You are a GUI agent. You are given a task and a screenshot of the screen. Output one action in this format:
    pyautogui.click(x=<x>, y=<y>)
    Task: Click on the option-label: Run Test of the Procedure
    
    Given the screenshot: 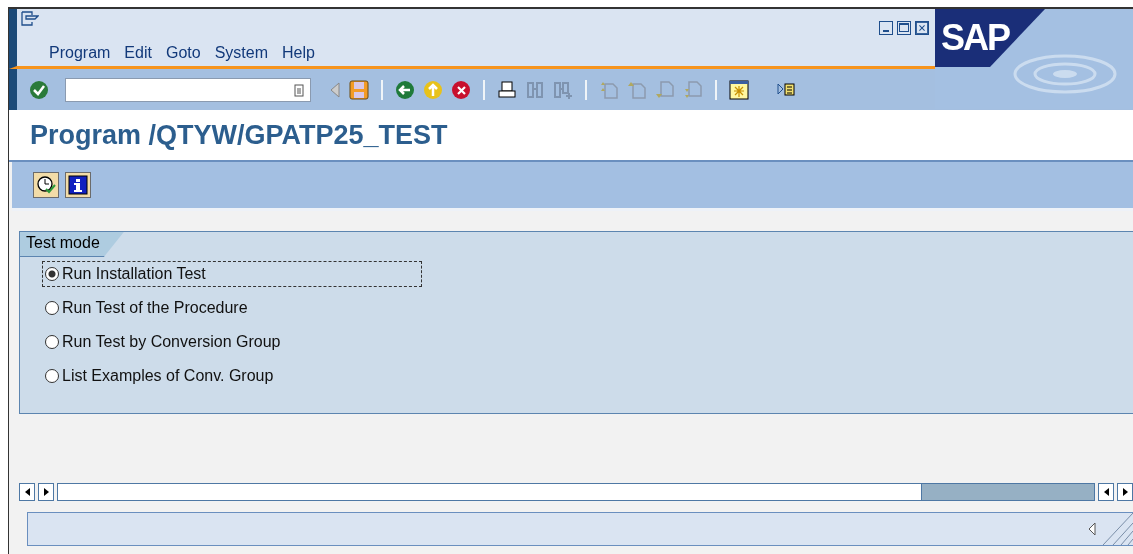 What is the action you would take?
    pyautogui.click(x=155, y=308)
    